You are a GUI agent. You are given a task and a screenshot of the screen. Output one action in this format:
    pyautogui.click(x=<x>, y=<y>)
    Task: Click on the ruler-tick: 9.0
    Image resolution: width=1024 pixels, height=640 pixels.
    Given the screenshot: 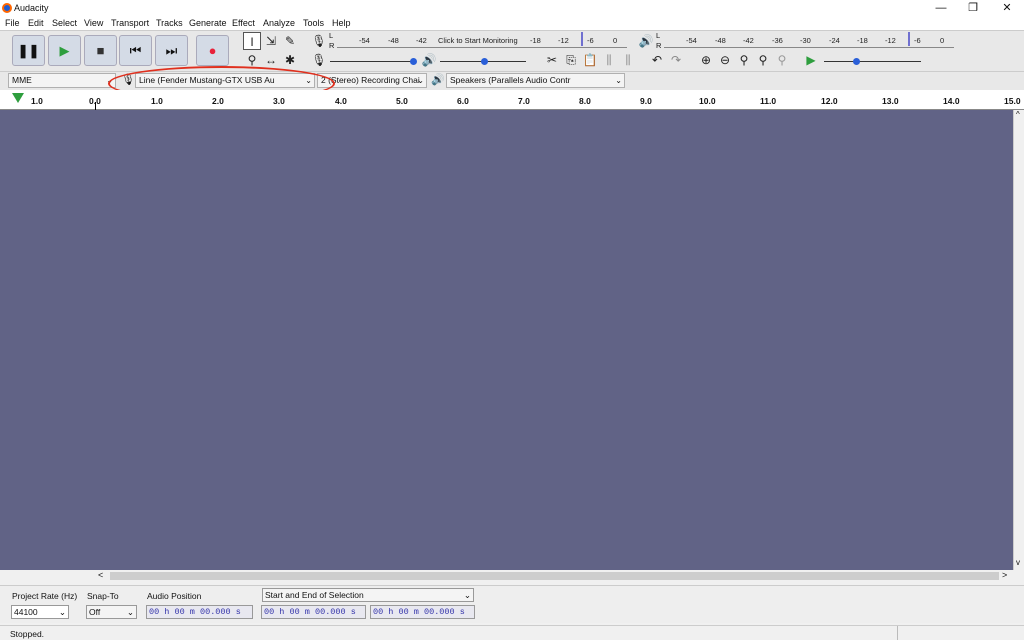 What is the action you would take?
    pyautogui.click(x=646, y=101)
    